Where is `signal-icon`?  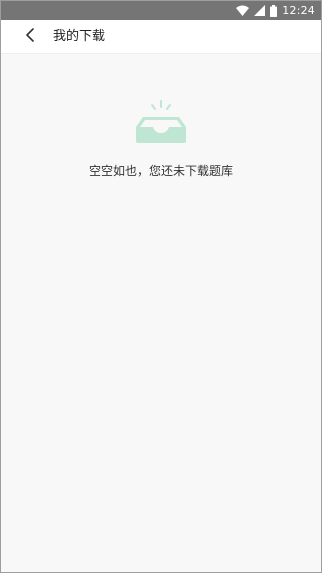
signal-icon is located at coordinates (260, 10).